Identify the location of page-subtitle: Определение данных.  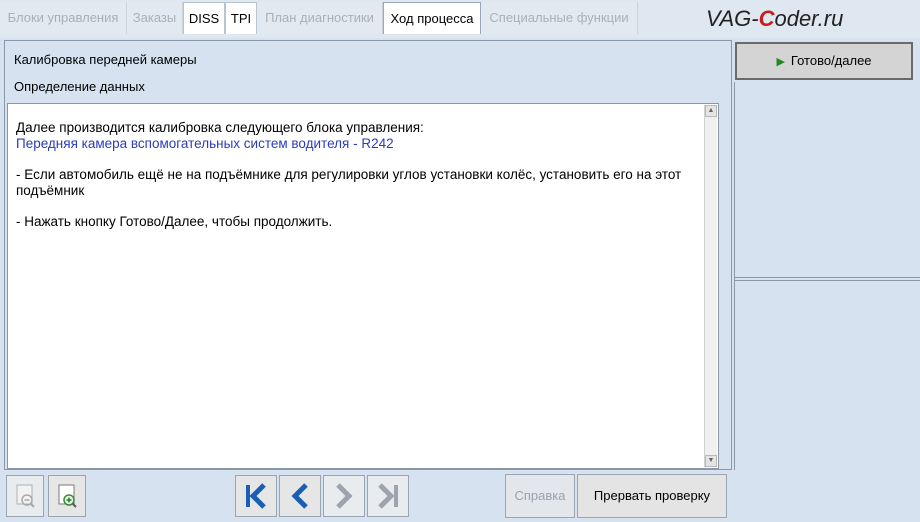
(79, 86).